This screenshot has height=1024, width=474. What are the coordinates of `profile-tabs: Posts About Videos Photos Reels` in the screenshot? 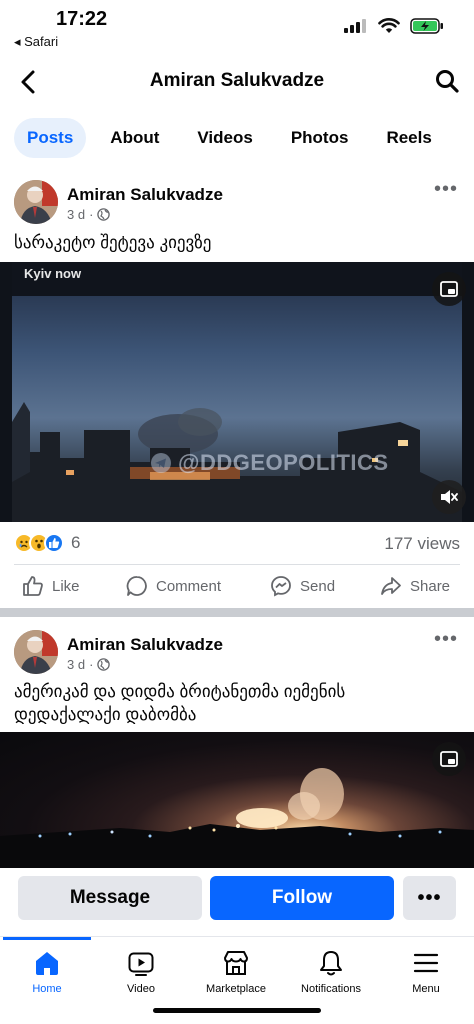 It's located at (242, 138).